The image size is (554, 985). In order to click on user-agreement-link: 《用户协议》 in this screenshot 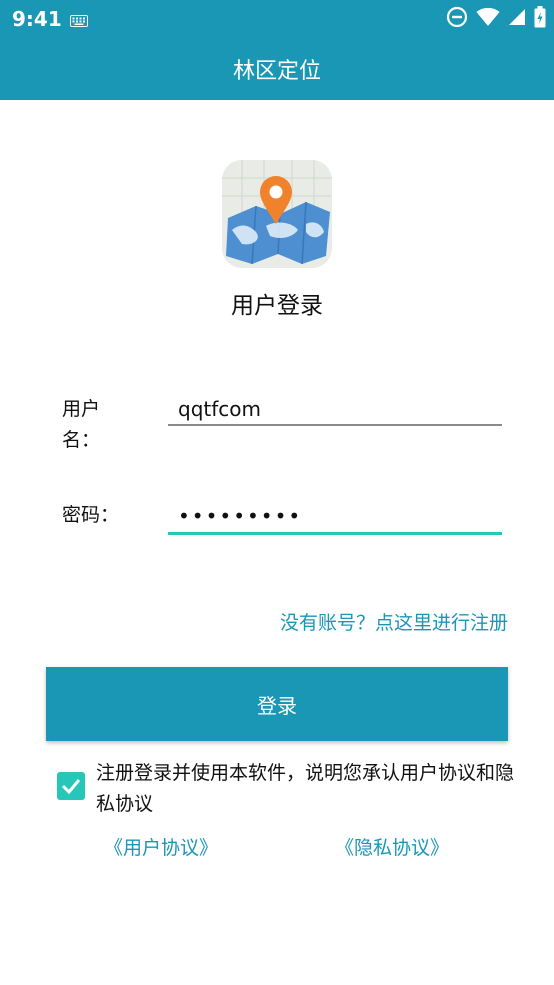, I will do `click(161, 846)`.